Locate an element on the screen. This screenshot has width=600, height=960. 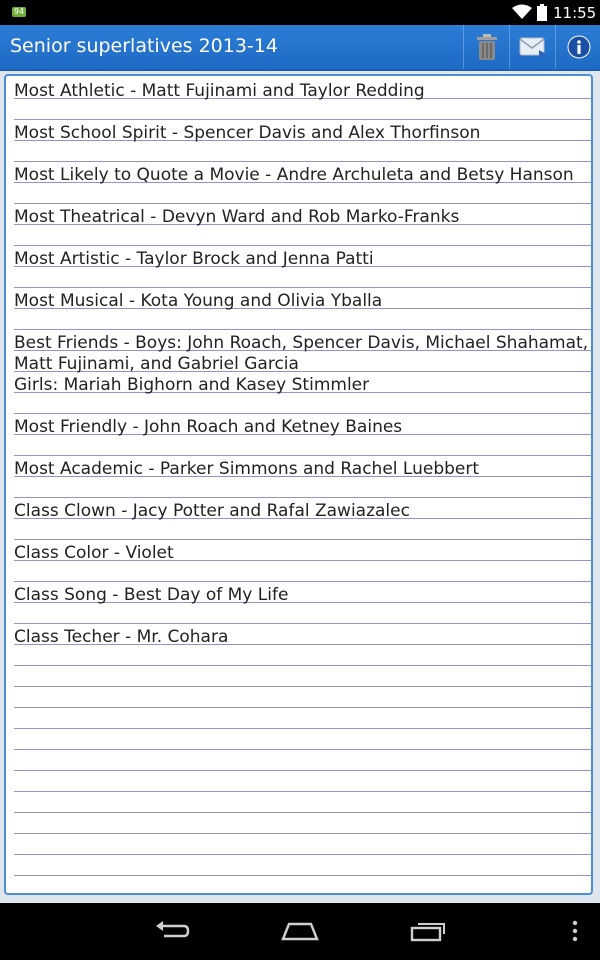
note-text-line: Class Song - Best Day of My Life is located at coordinates (151, 595).